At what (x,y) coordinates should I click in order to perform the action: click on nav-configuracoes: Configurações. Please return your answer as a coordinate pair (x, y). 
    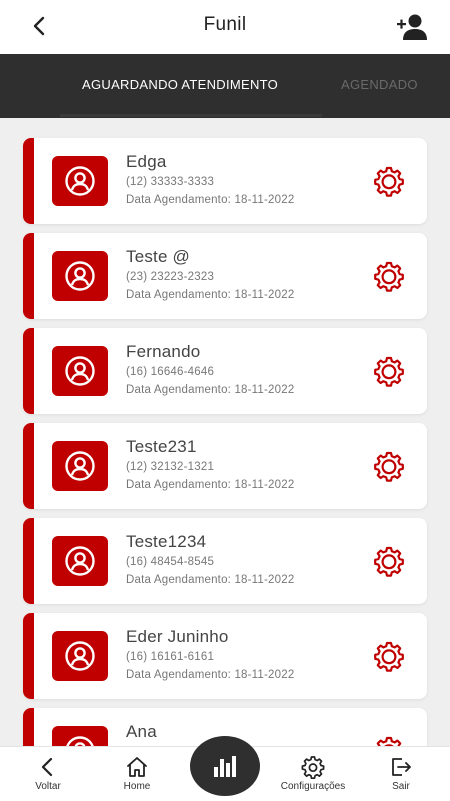
    Looking at the image, I should click on (313, 774).